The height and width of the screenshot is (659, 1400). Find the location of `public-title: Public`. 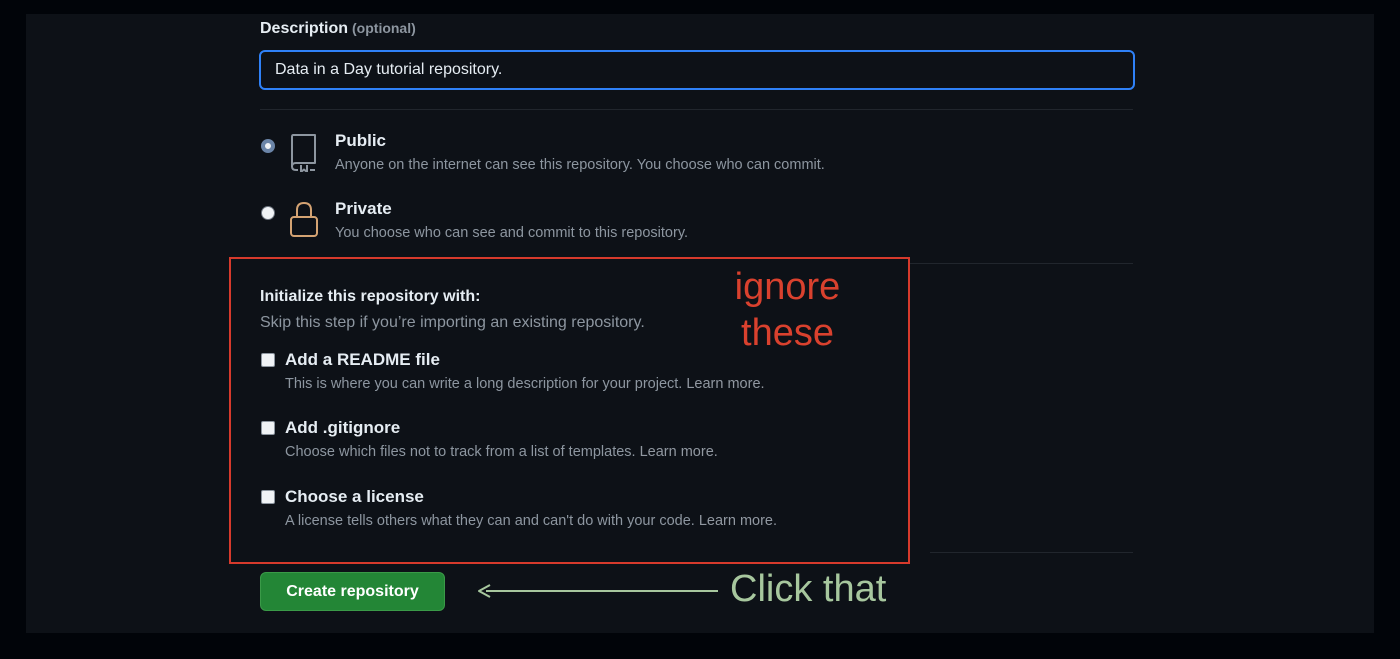

public-title: Public is located at coordinates (361, 140).